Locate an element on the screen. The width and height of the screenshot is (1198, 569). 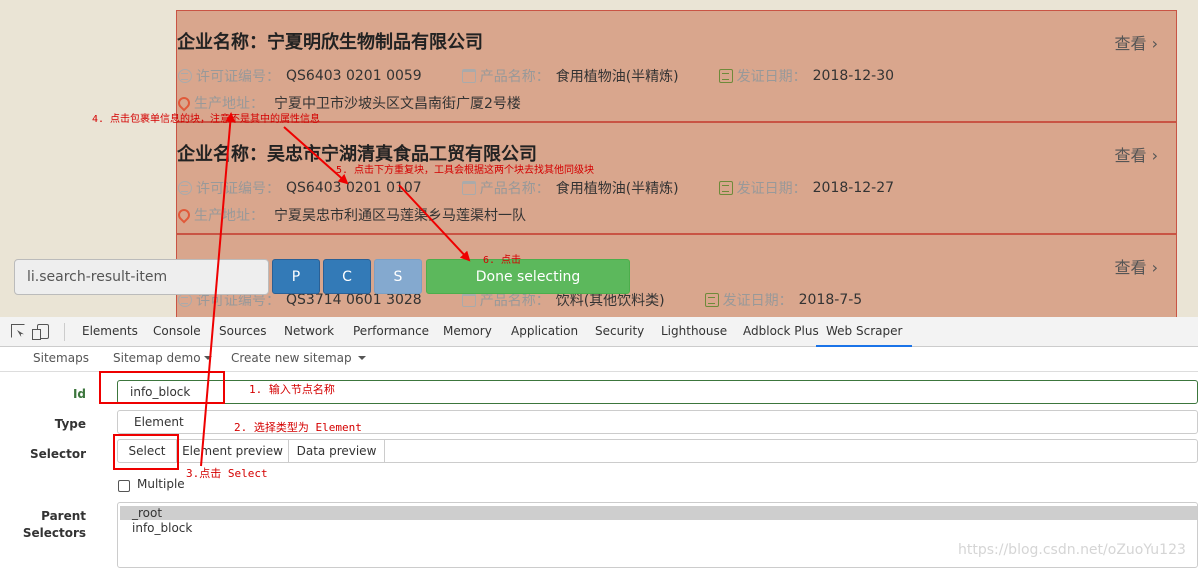
parent-selectors-list: _root info_block is located at coordinates (657, 535).